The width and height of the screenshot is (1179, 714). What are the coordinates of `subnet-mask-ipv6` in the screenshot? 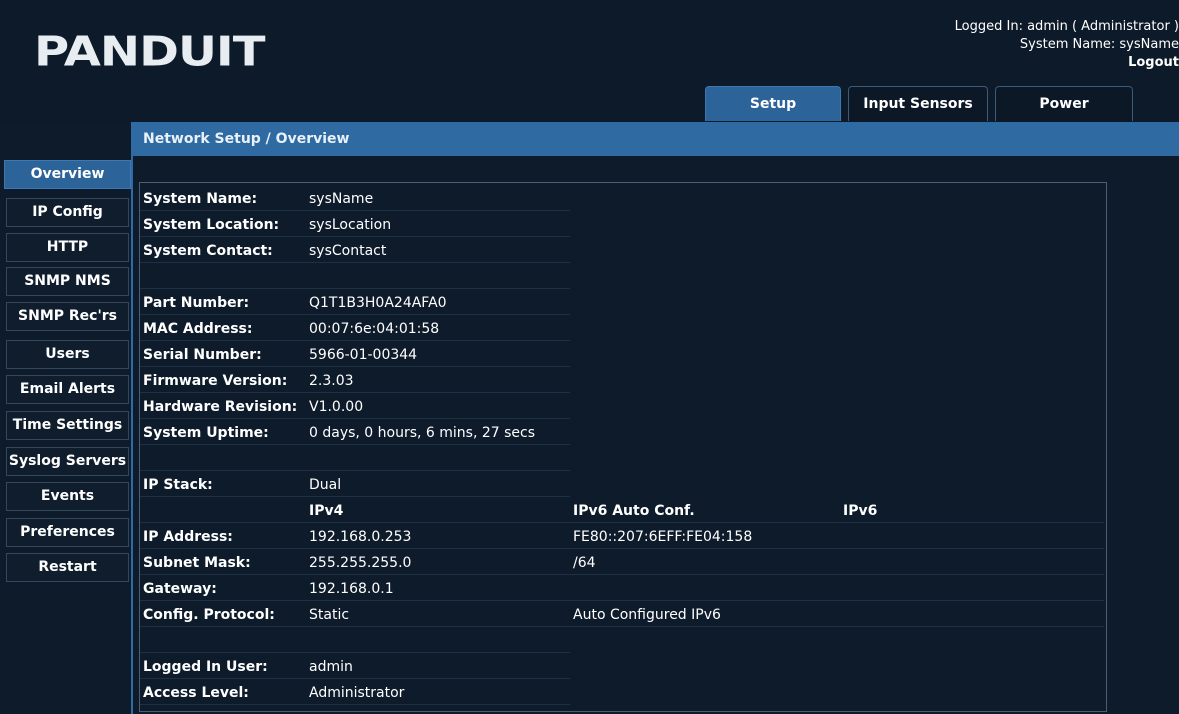 It's located at (972, 563).